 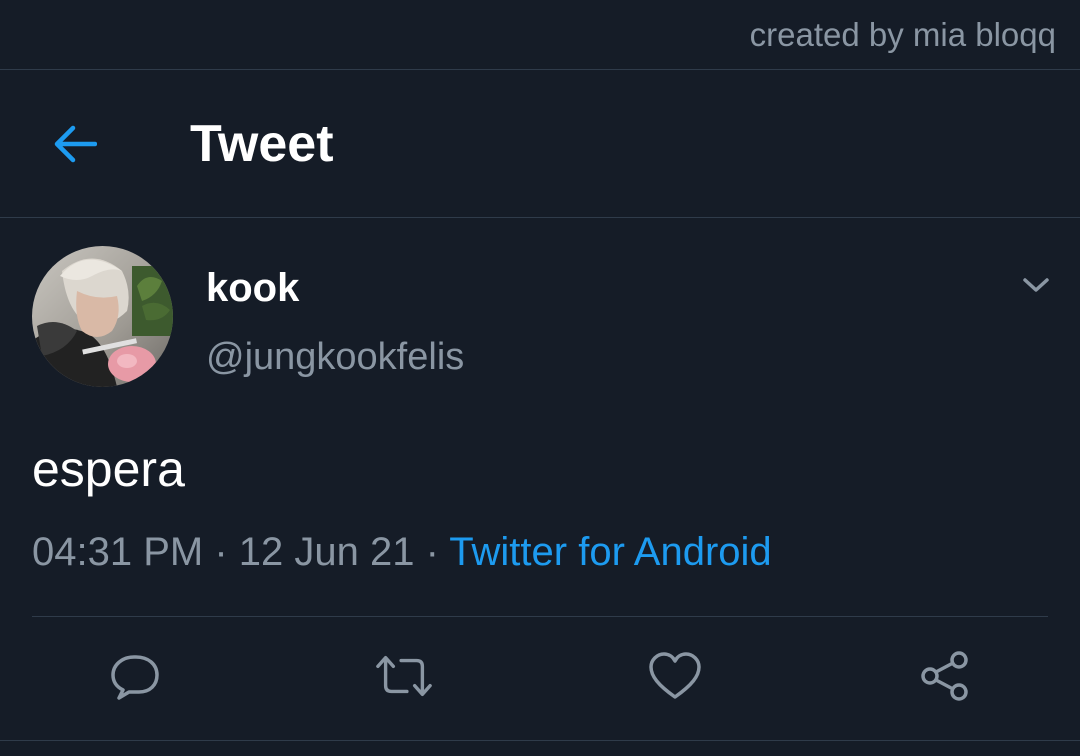 I want to click on chevron-down-icon, so click(x=1036, y=285).